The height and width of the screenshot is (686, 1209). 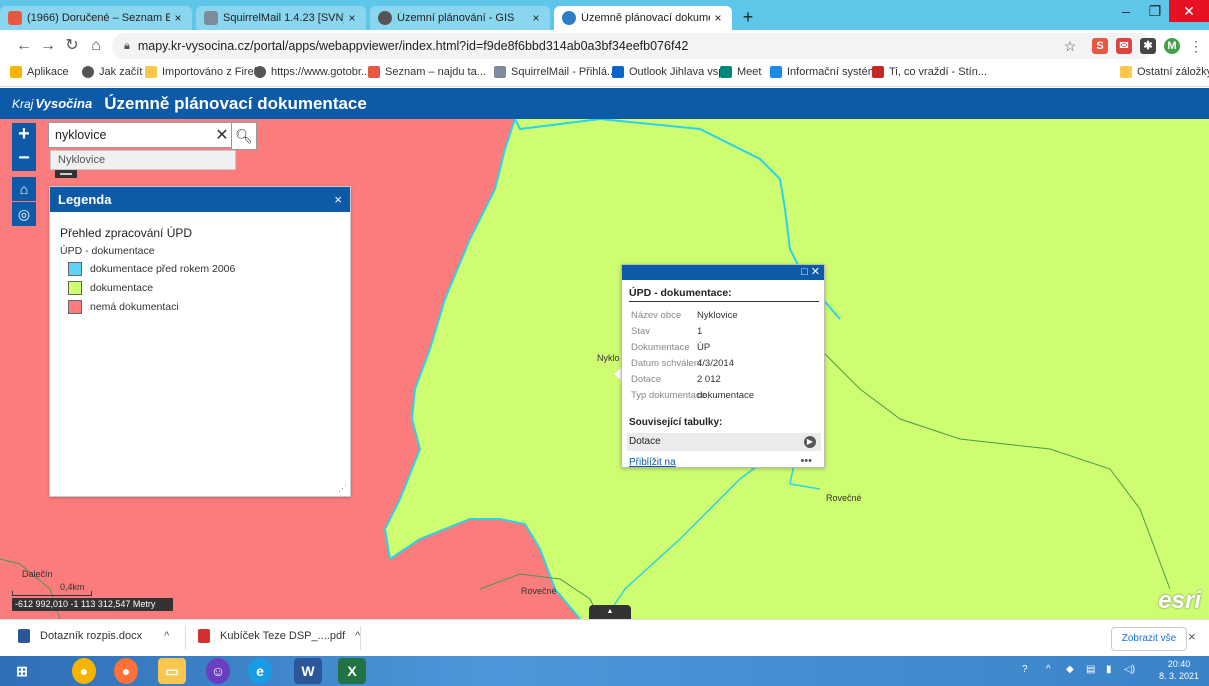 What do you see at coordinates (804, 272) in the screenshot?
I see `maximize-icon: □` at bounding box center [804, 272].